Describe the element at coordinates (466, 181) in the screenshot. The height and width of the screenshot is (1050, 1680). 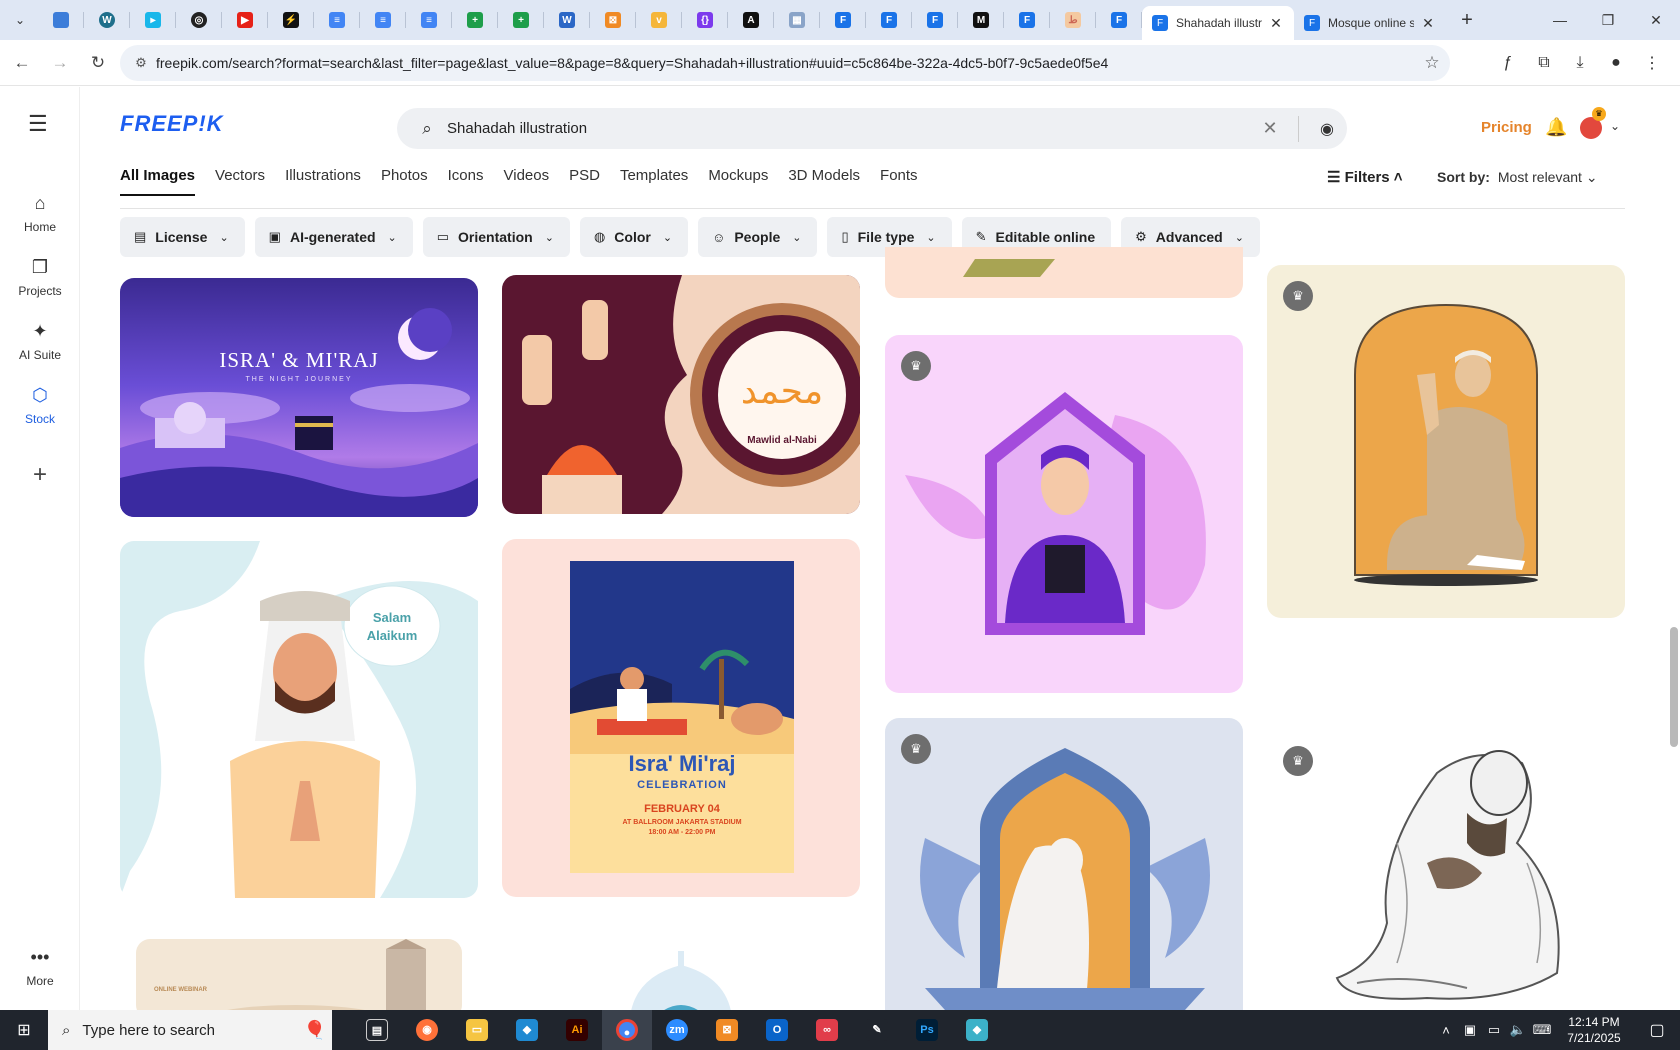
I see `tab-icons: Icons` at that location.